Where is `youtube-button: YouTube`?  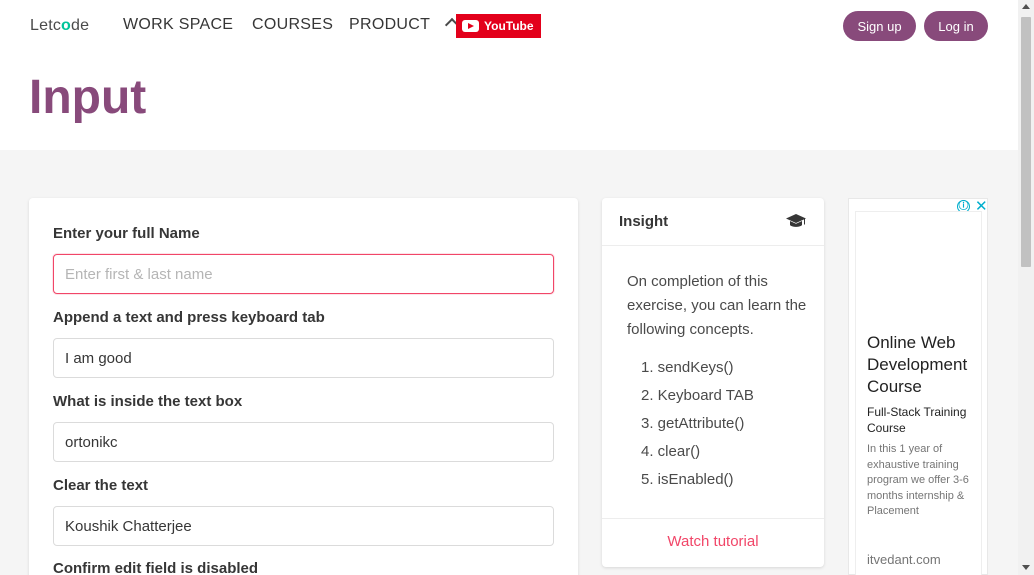 youtube-button: YouTube is located at coordinates (498, 26).